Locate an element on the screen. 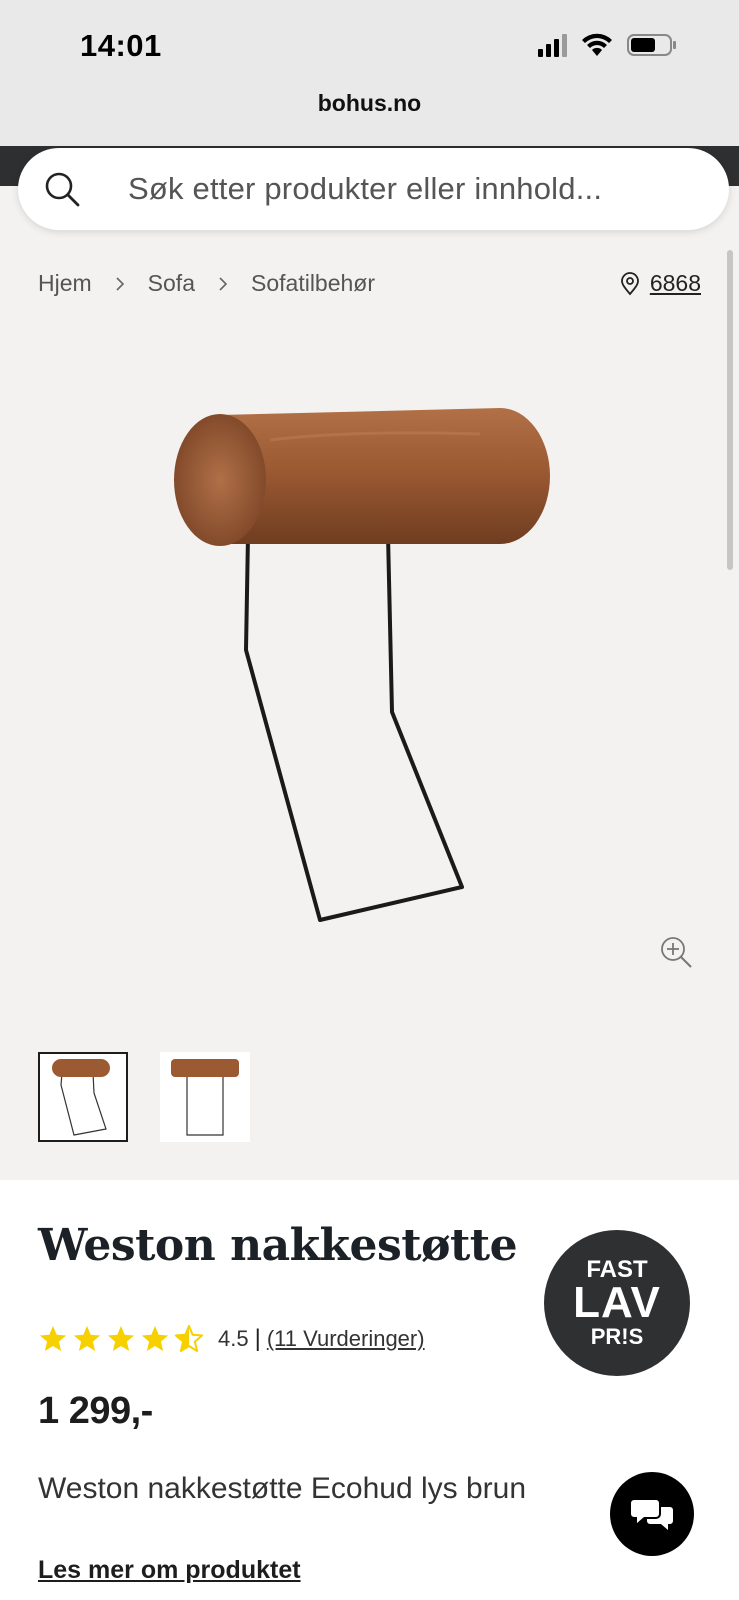 The height and width of the screenshot is (1600, 739). read-more-link: Les mer om produktet is located at coordinates (169, 1570).